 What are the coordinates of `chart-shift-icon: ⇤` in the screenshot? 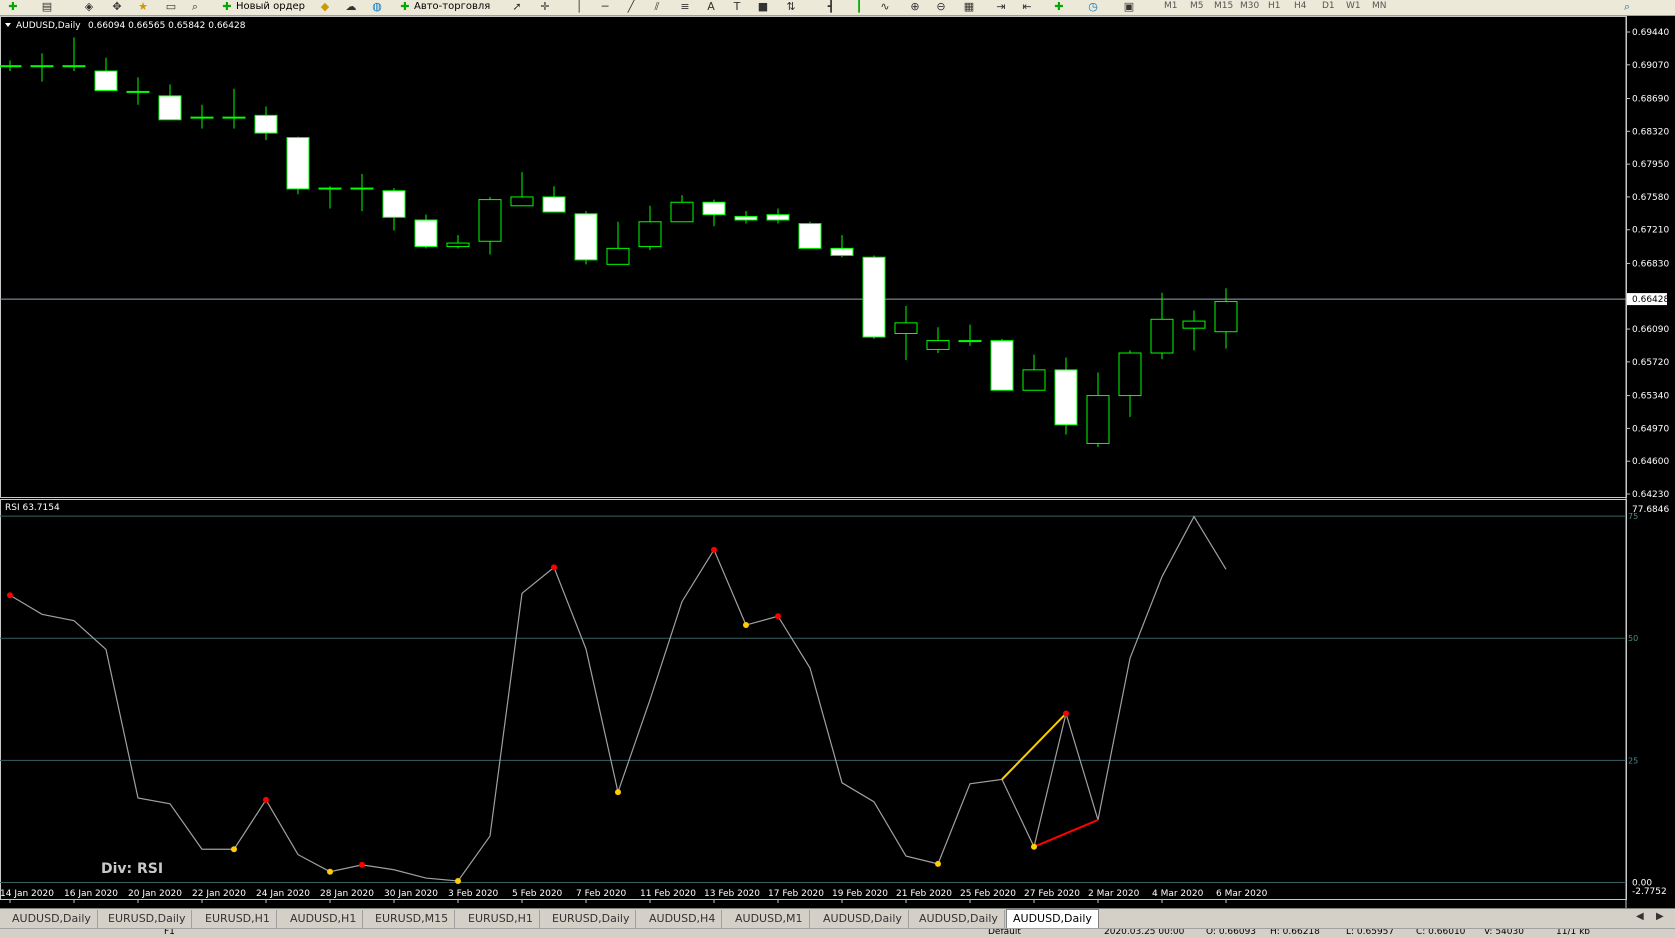 It's located at (1027, 7).